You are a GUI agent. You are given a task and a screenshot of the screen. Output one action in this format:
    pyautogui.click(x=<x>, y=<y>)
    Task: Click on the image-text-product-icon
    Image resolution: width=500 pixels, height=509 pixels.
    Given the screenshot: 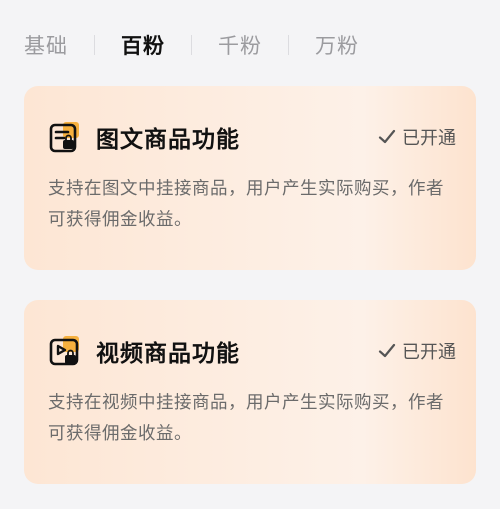 What is the action you would take?
    pyautogui.click(x=65, y=137)
    